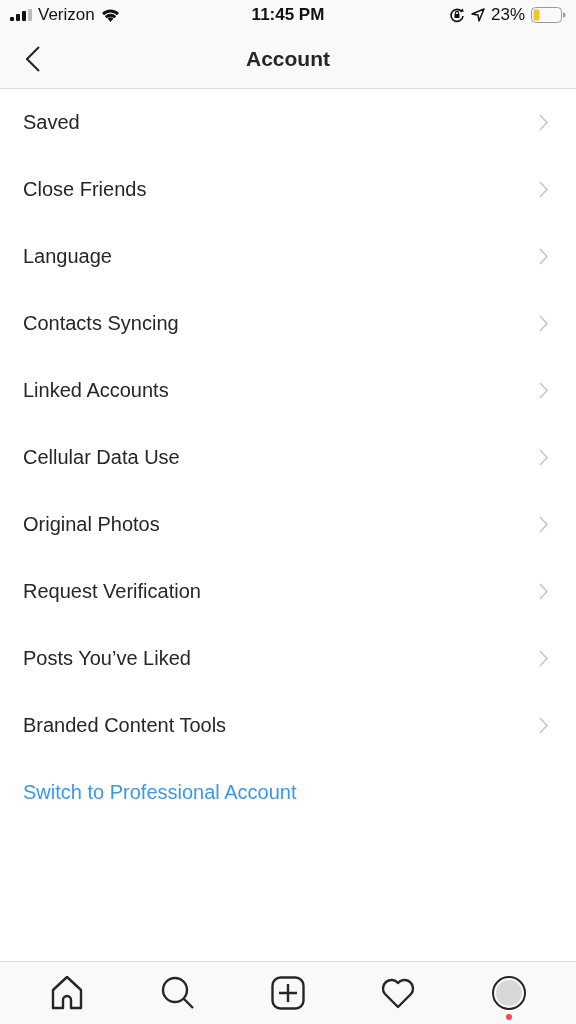  I want to click on heart-icon, so click(398, 993).